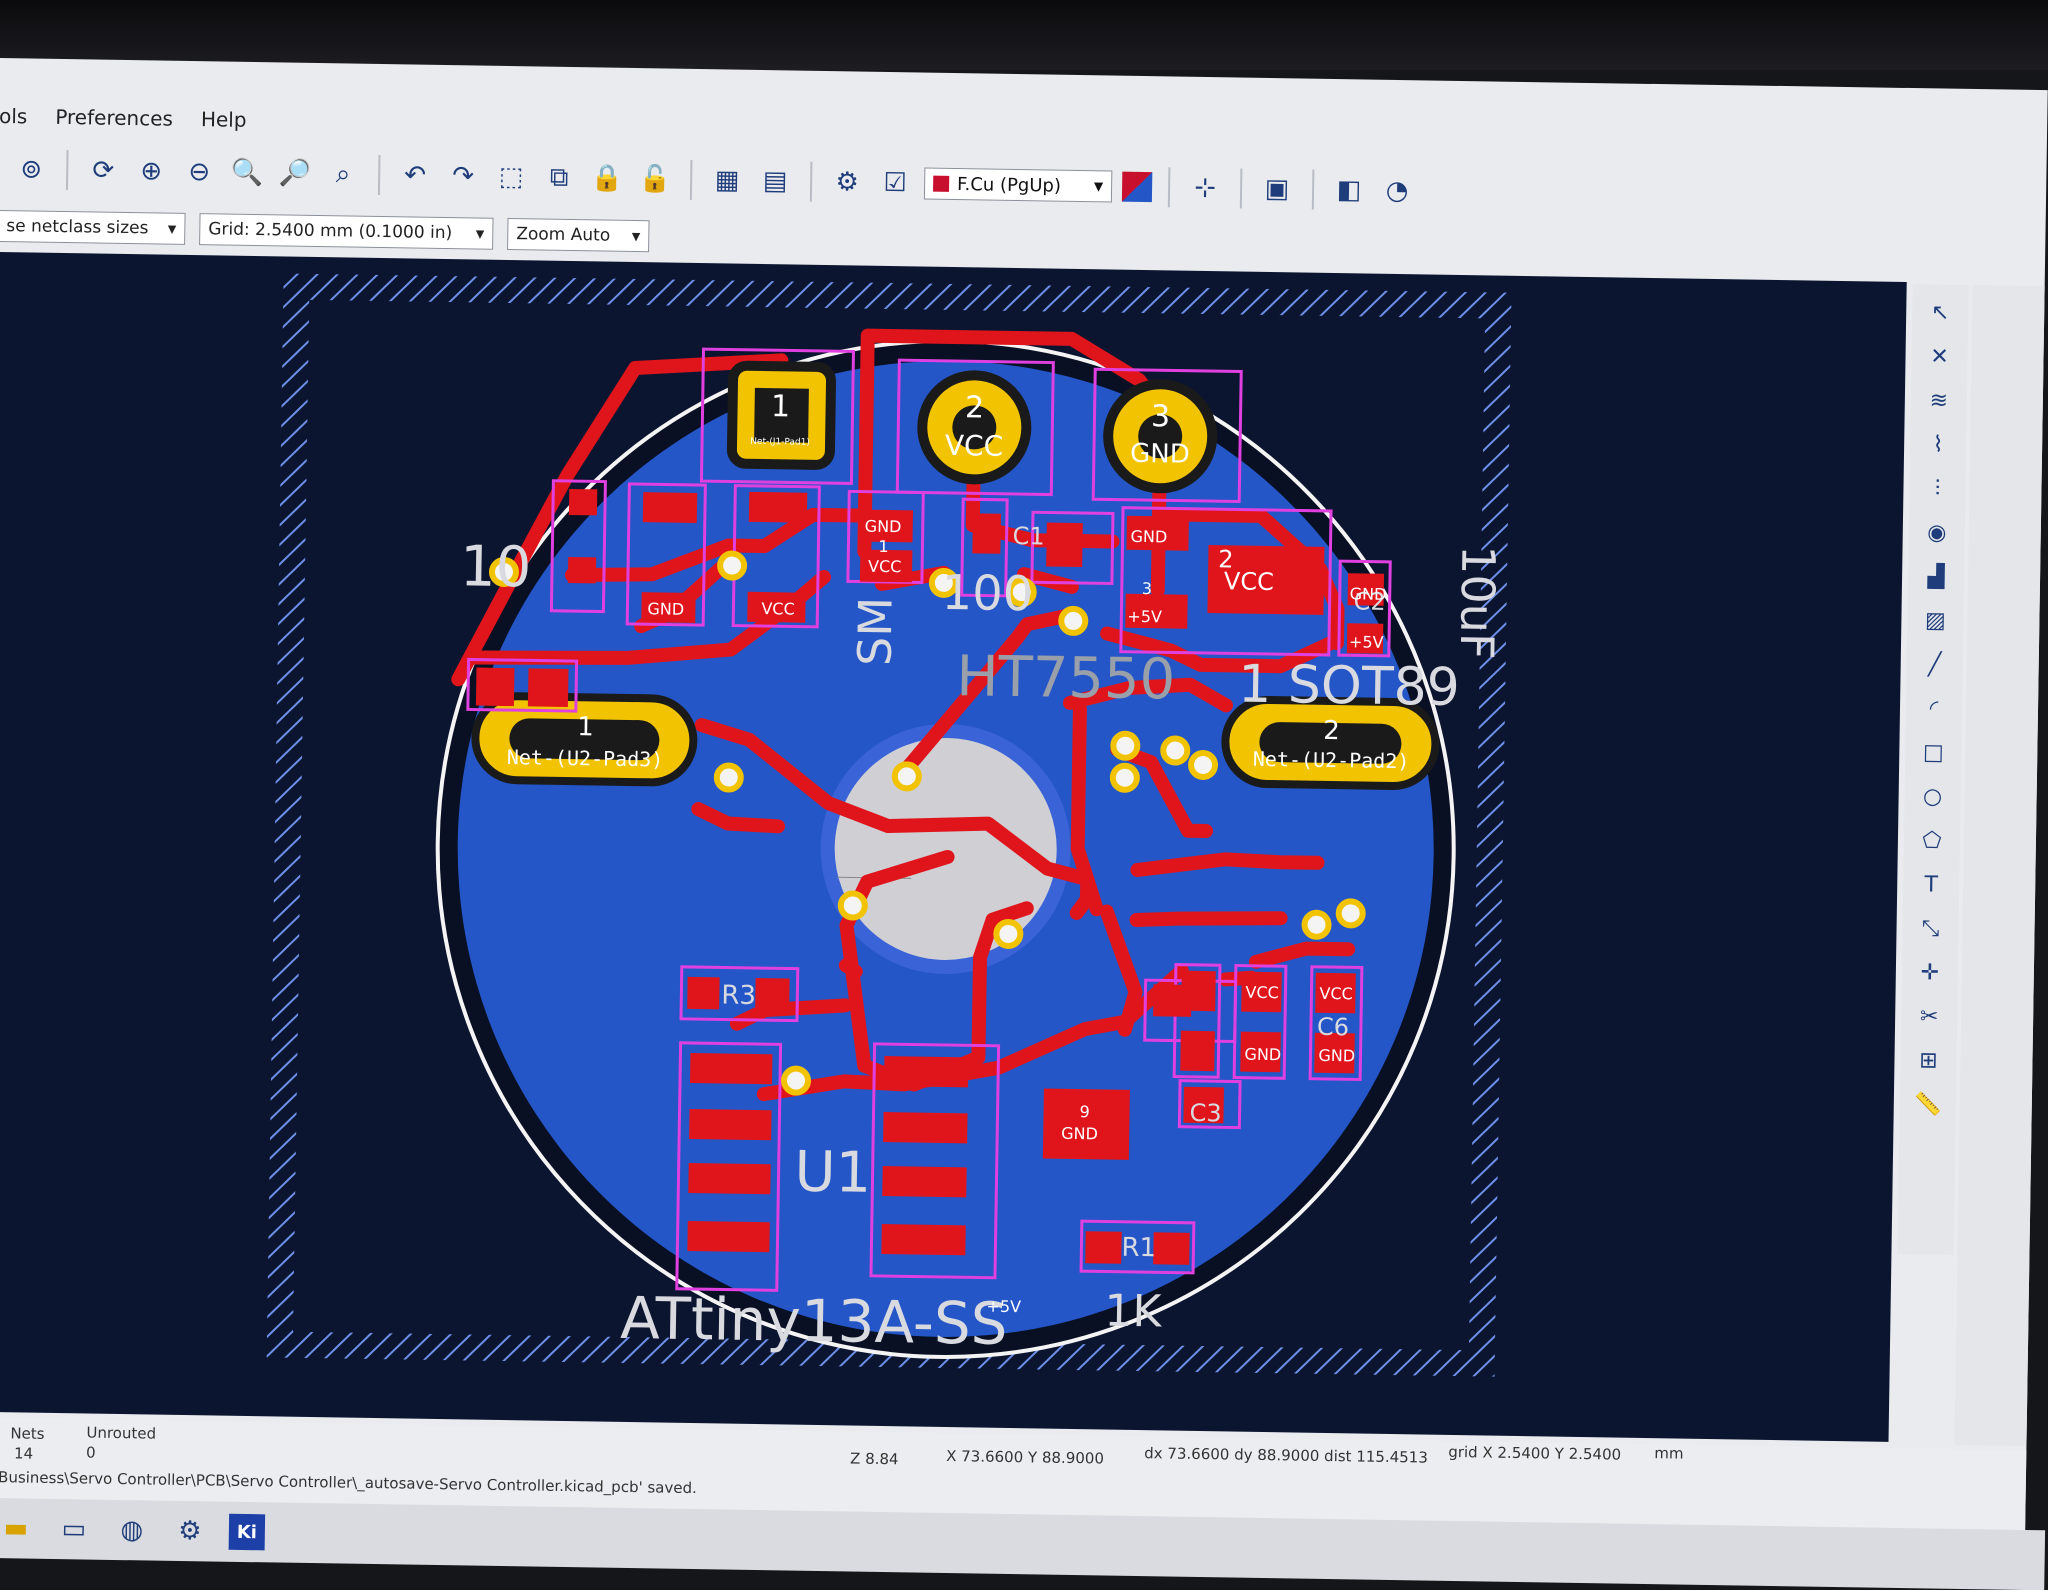 The width and height of the screenshot is (2048, 1590). Describe the element at coordinates (1133, 1312) in the screenshot. I see `label-1k: 1K` at that location.